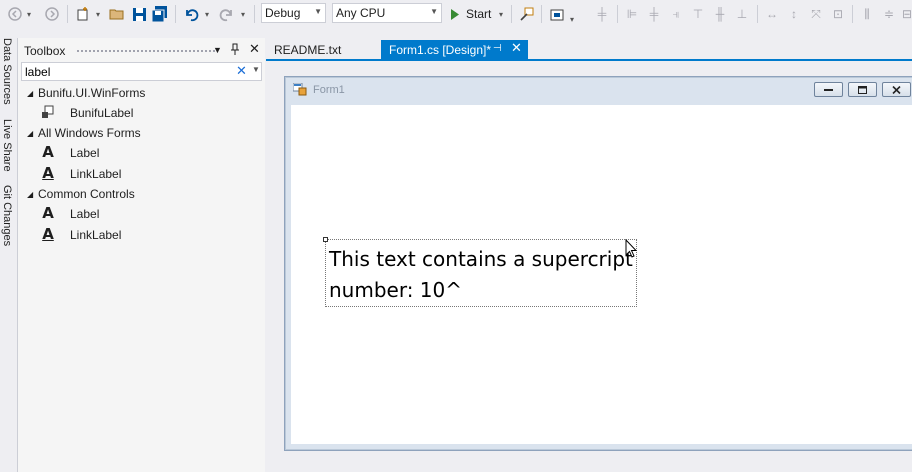  Describe the element at coordinates (243, 14) in the screenshot. I see `redo-dropdown-icon: ▾` at that location.